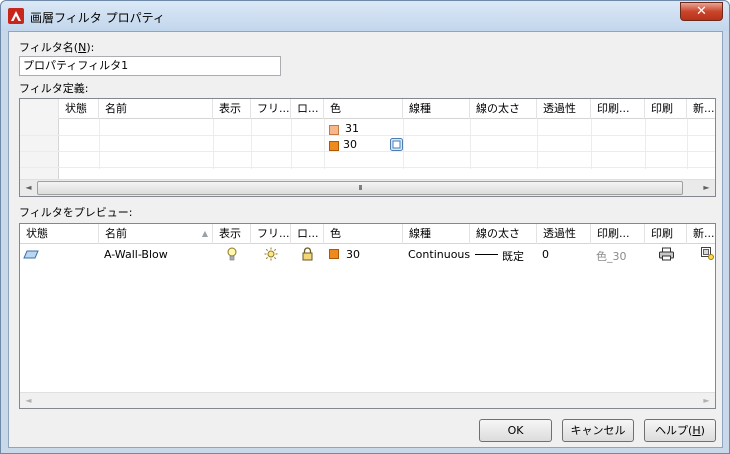 The width and height of the screenshot is (730, 454). What do you see at coordinates (666, 254) in the screenshot?
I see `printer-icon` at bounding box center [666, 254].